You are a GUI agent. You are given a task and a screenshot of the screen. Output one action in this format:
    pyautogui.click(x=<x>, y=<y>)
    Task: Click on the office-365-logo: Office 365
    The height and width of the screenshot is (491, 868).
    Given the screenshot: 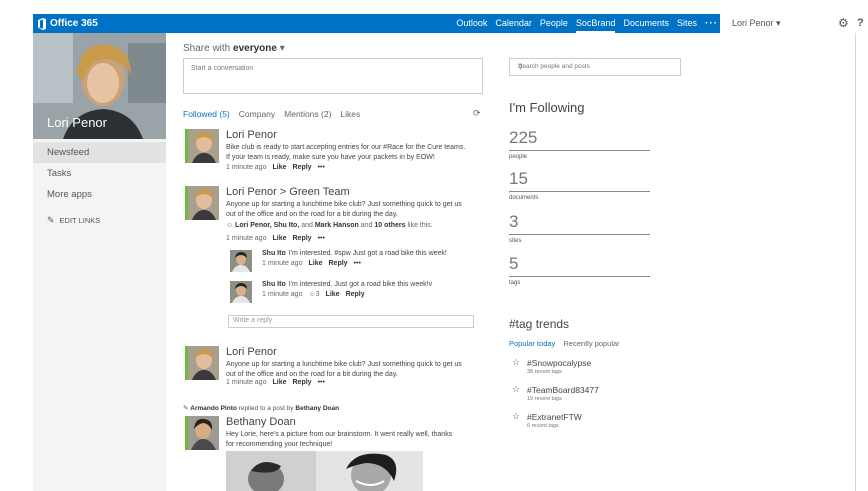 What is the action you would take?
    pyautogui.click(x=67, y=23)
    